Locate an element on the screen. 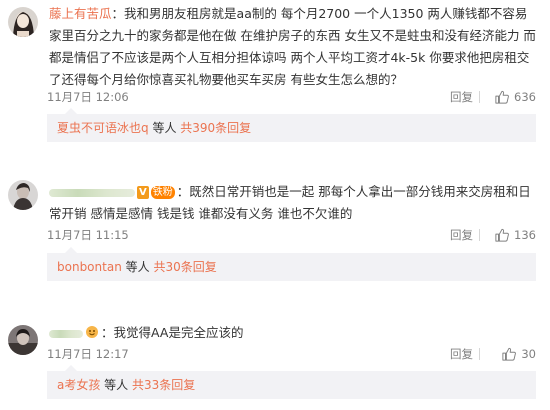 Image resolution: width=550 pixels, height=410 pixels. timestamp: 11月7日 11:15 is located at coordinates (88, 235).